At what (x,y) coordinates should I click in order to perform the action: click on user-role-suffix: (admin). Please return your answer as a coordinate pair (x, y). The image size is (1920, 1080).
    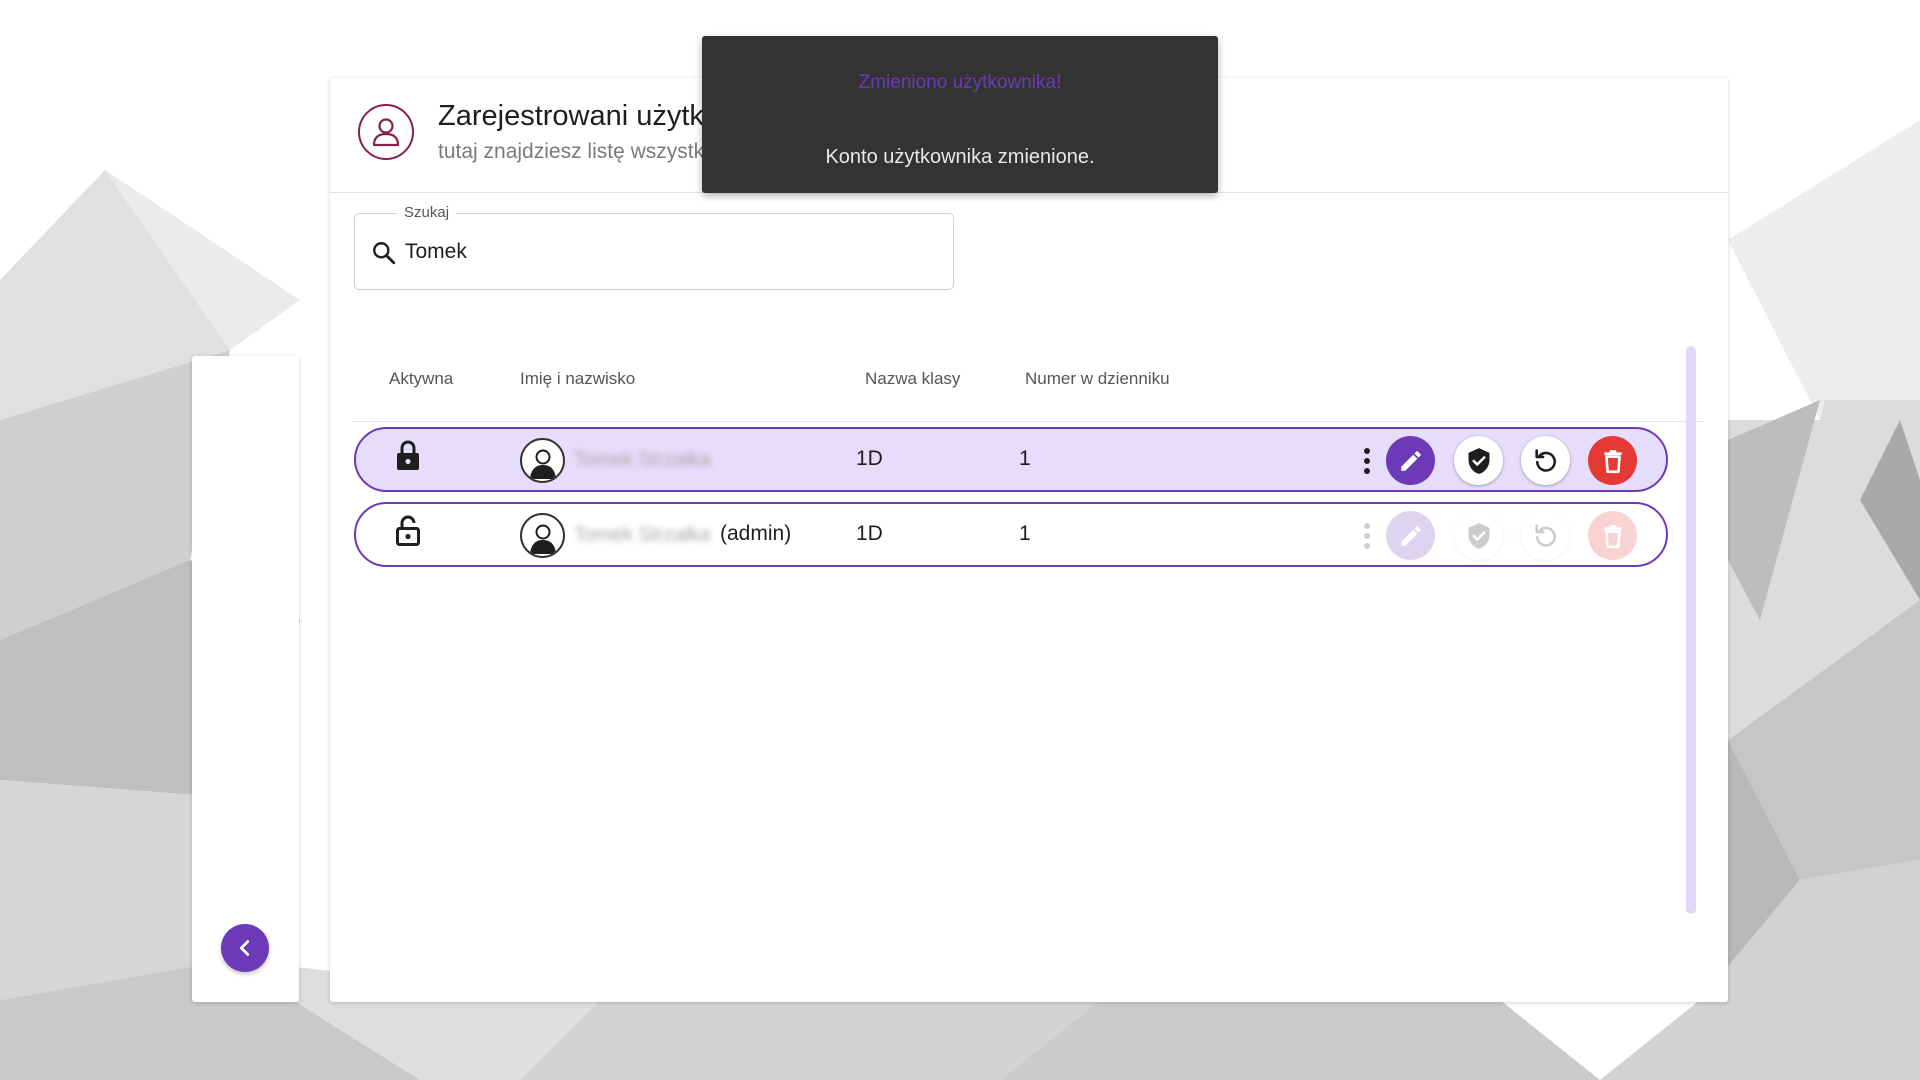
    Looking at the image, I should click on (756, 533).